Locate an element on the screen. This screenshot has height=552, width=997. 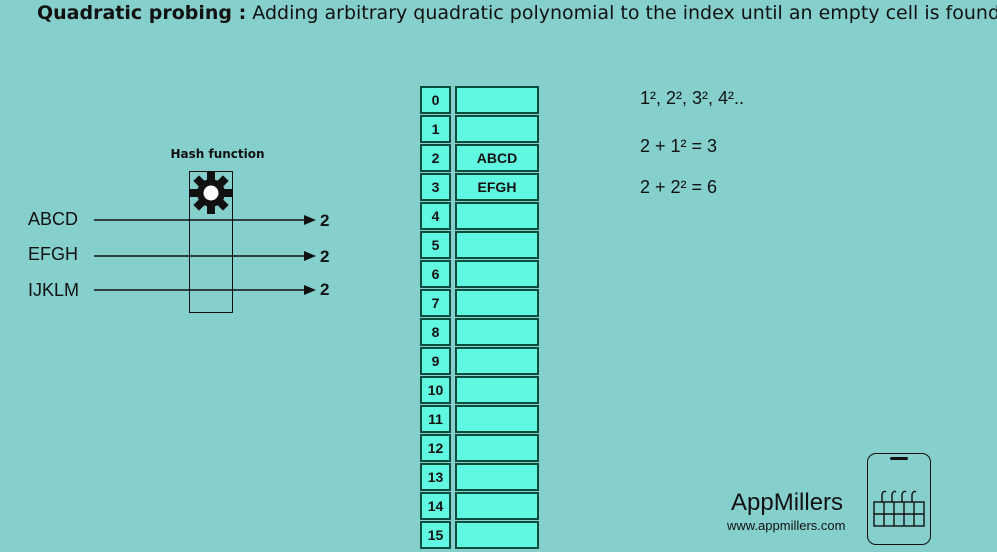
table-index: 4 is located at coordinates (435, 216).